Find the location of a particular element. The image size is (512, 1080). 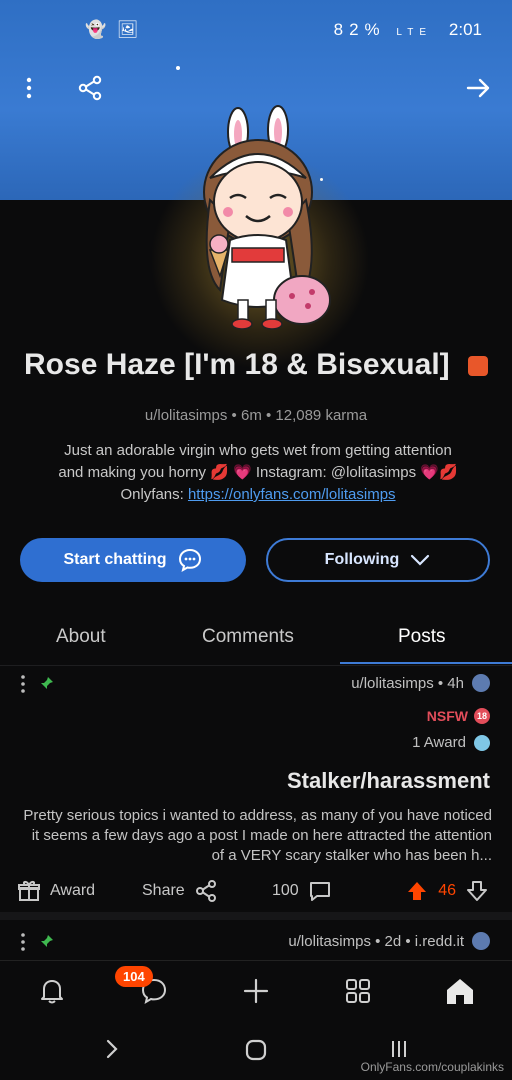

profile-meta: u/lolitasimps • 6m • 12,089 karma is located at coordinates (256, 415).